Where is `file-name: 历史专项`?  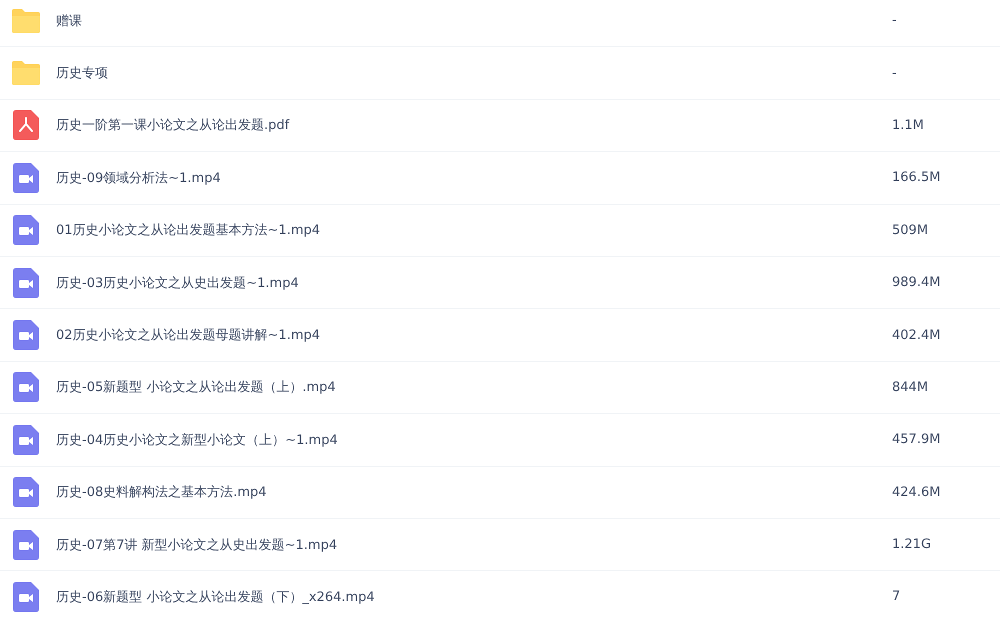 file-name: 历史专项 is located at coordinates (474, 73).